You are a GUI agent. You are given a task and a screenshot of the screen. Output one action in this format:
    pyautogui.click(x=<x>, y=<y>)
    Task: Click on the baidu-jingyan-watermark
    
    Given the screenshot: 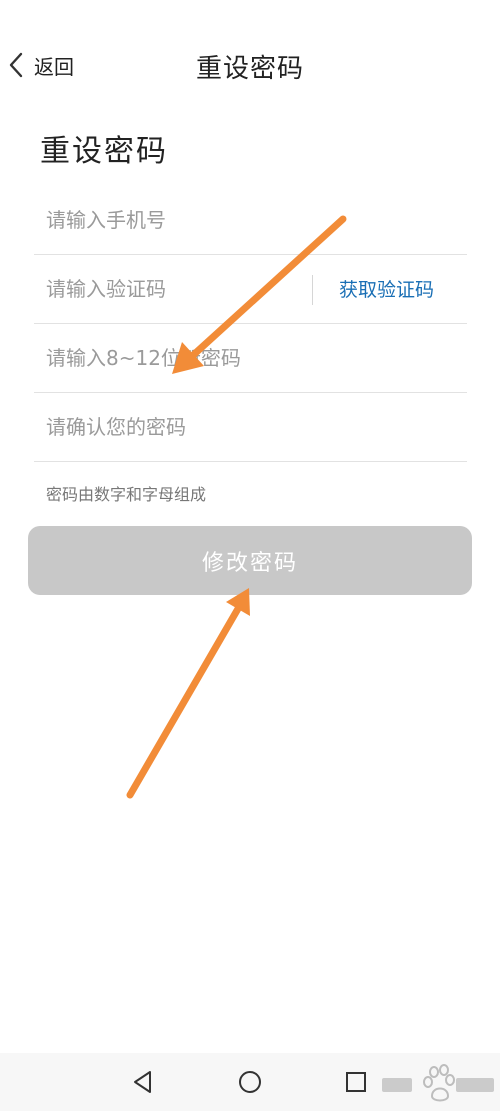 What is the action you would take?
    pyautogui.click(x=439, y=1082)
    